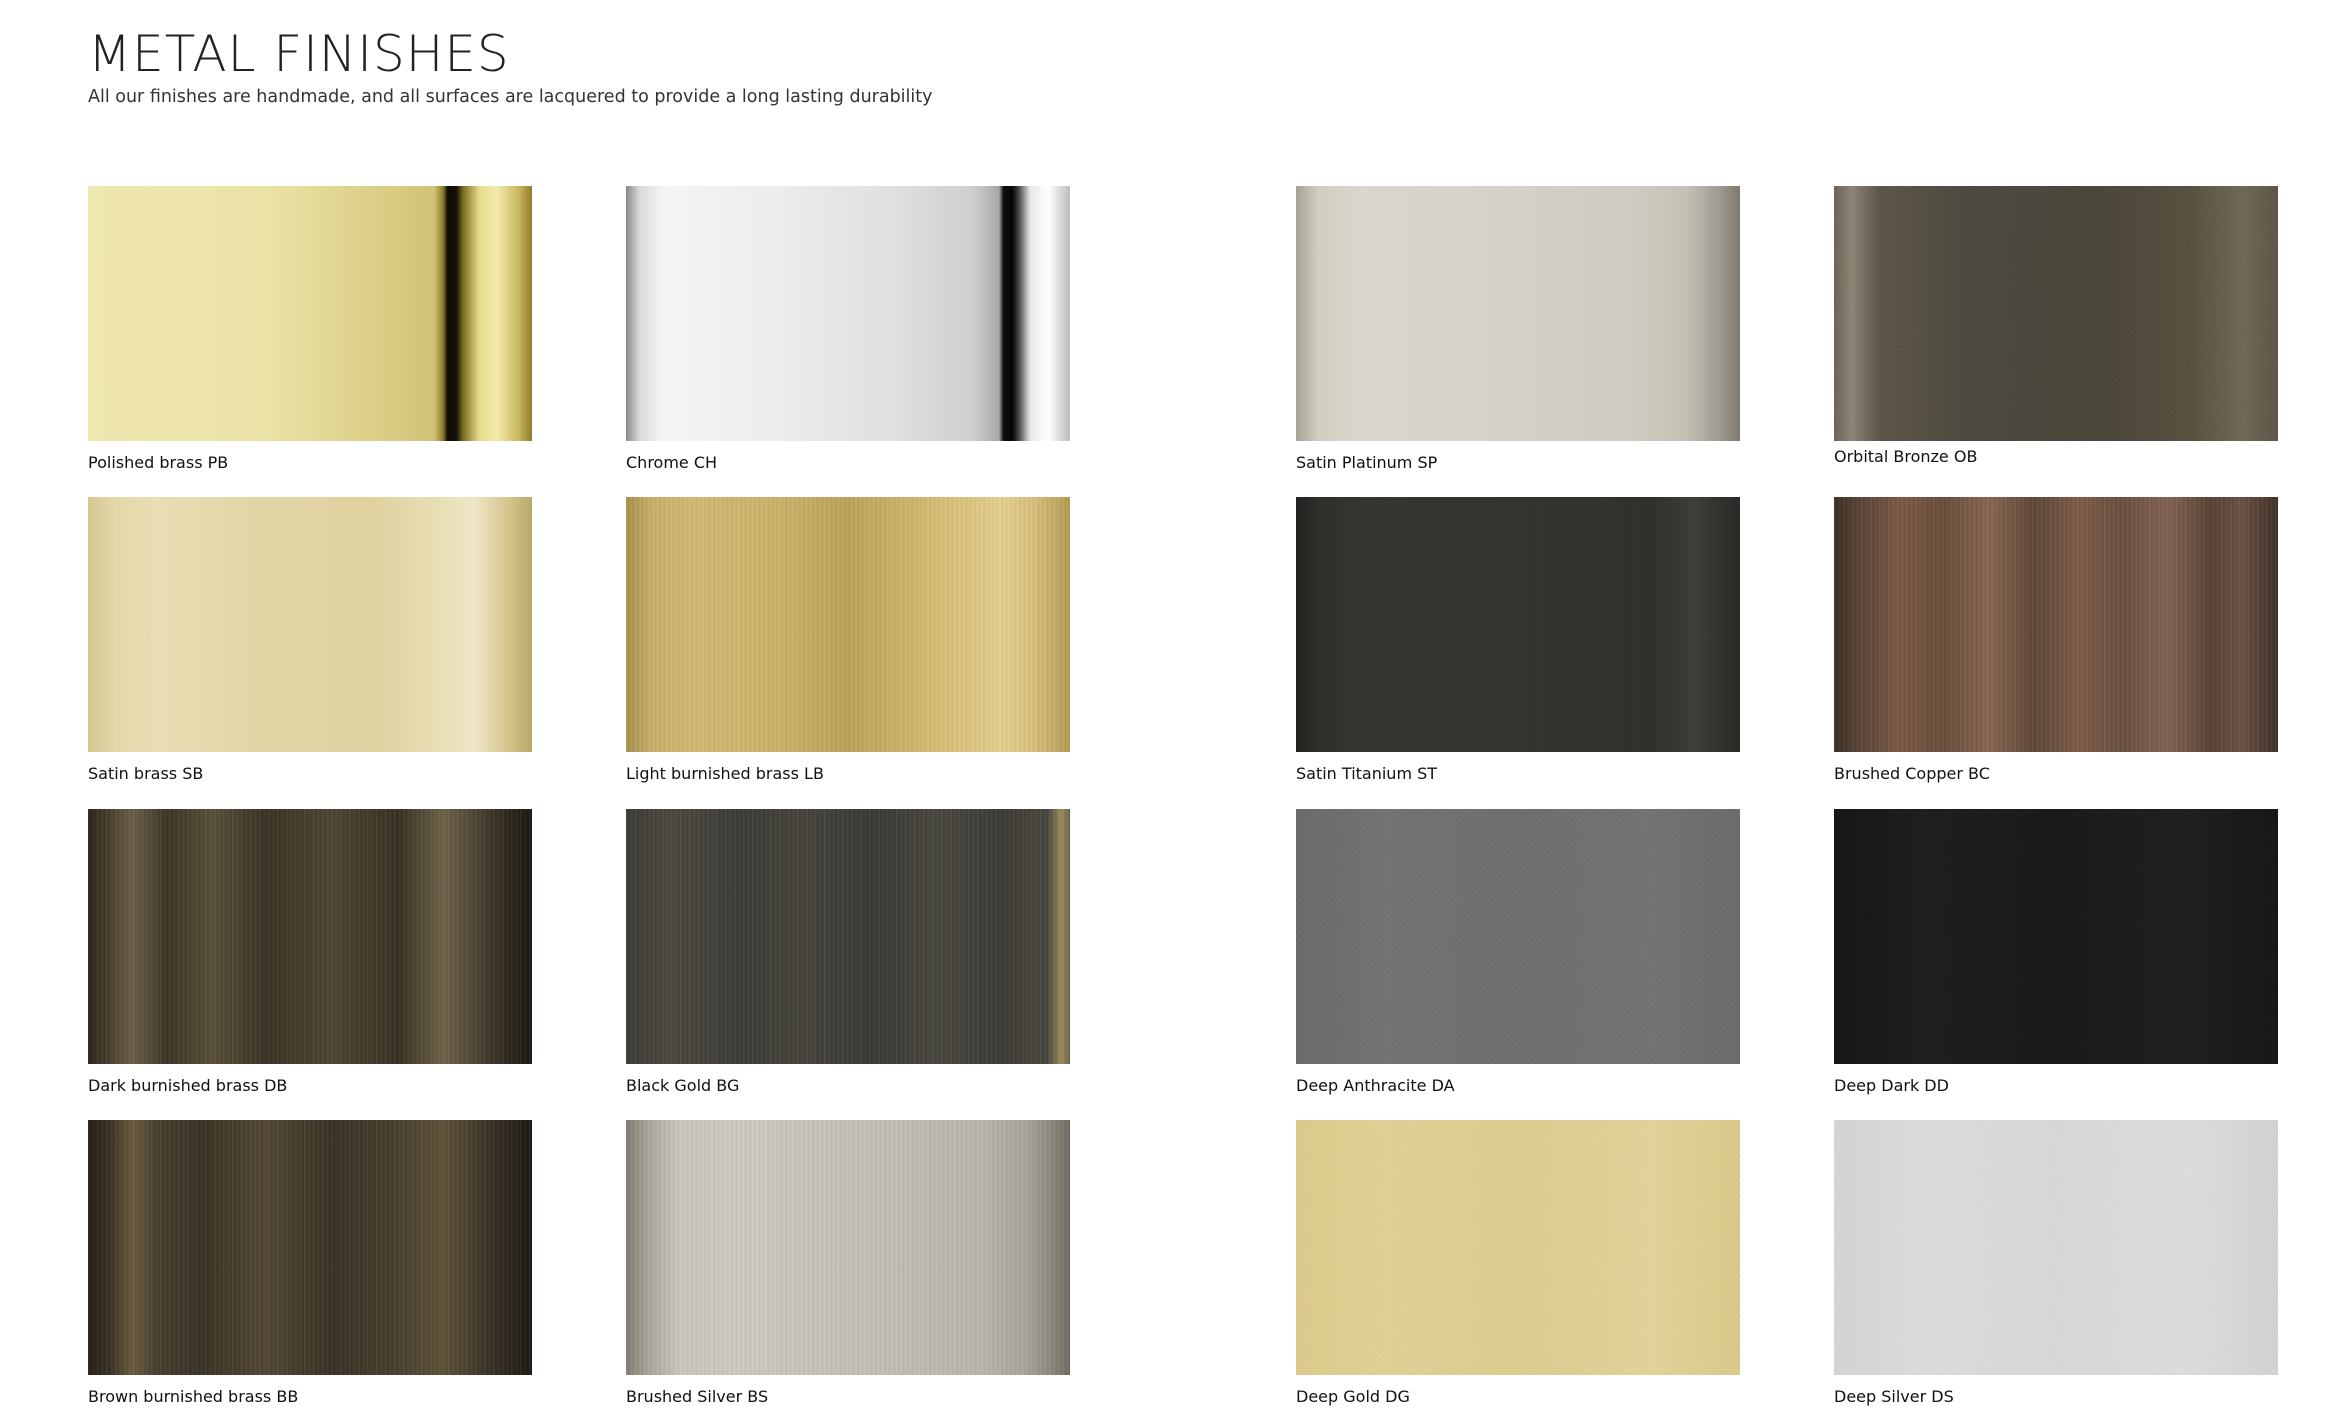 The image size is (2340, 1416). I want to click on finish-label: Dark burnished brass DB, so click(188, 1085).